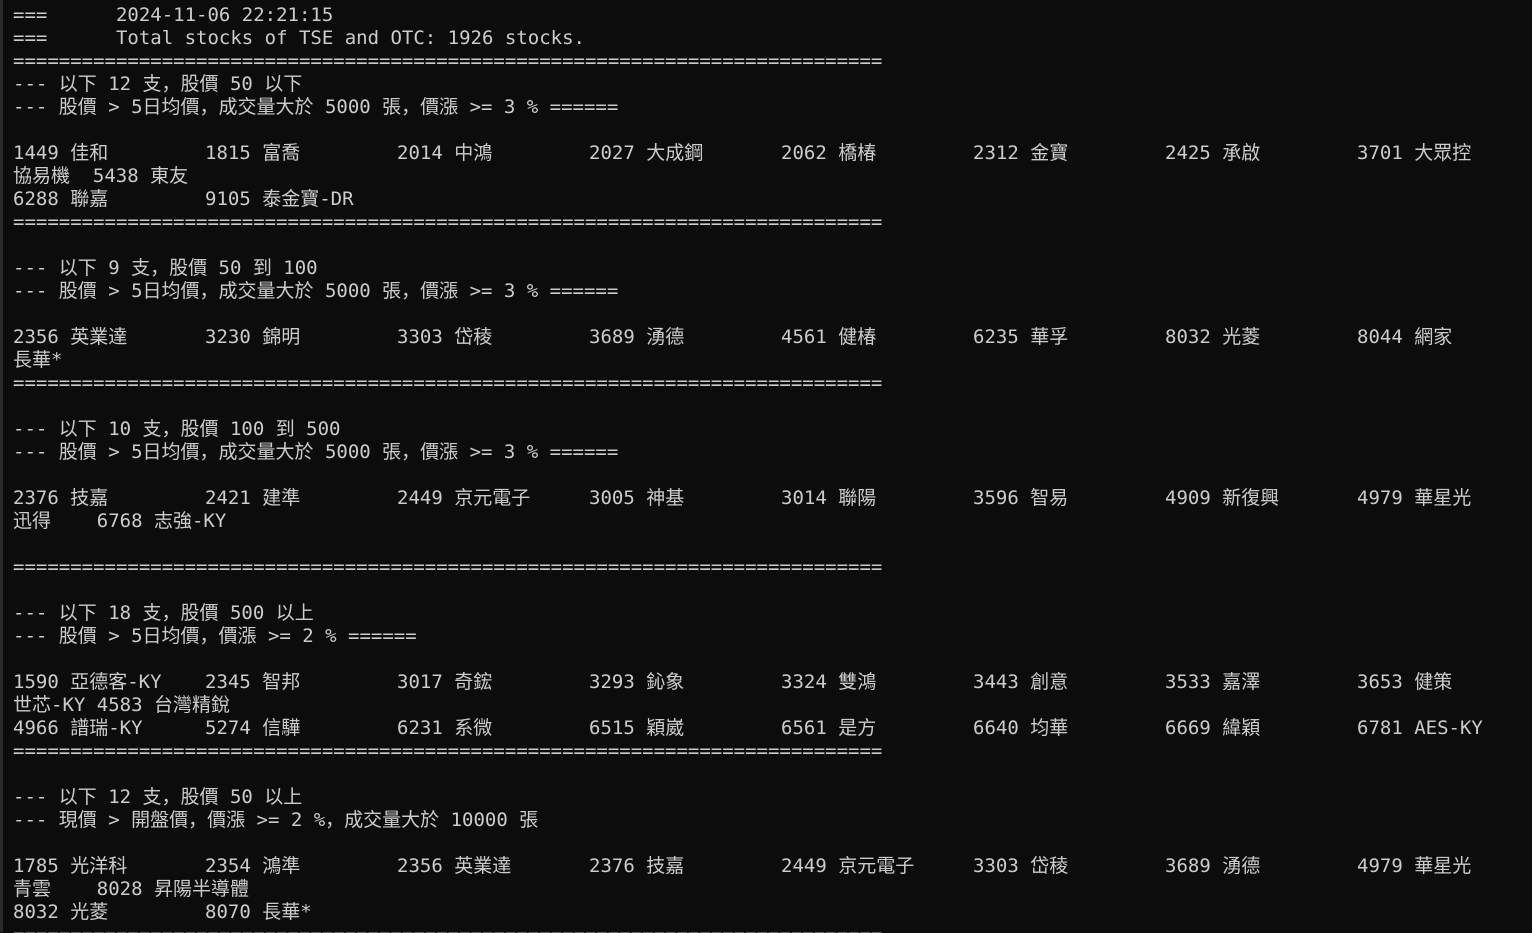  What do you see at coordinates (1, 466) in the screenshot?
I see `window-border` at bounding box center [1, 466].